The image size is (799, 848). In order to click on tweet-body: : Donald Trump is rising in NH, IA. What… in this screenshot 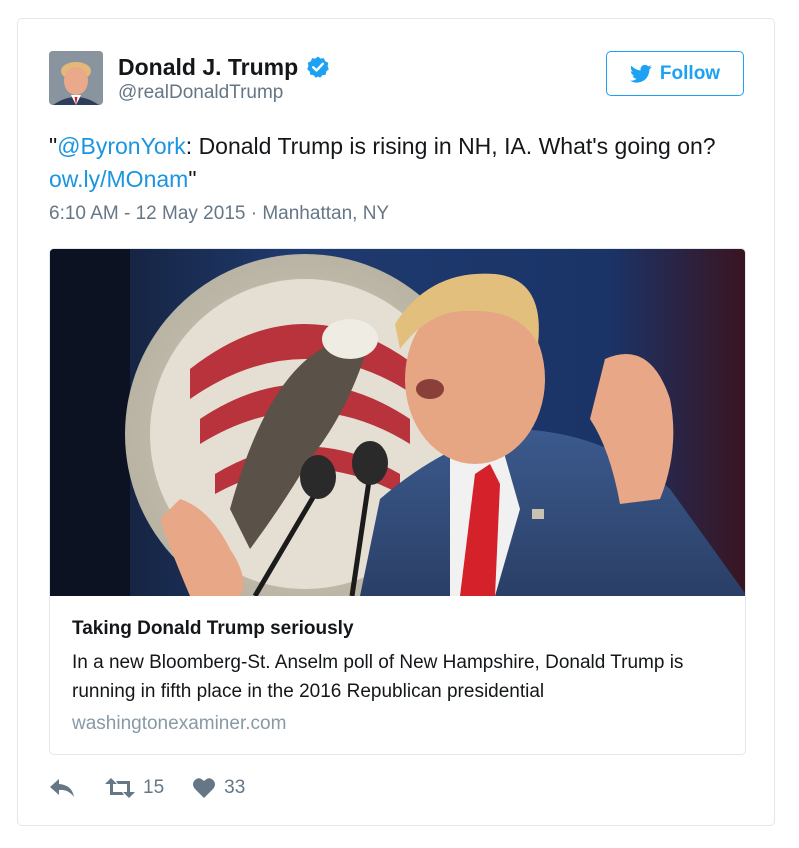, I will do `click(450, 146)`.